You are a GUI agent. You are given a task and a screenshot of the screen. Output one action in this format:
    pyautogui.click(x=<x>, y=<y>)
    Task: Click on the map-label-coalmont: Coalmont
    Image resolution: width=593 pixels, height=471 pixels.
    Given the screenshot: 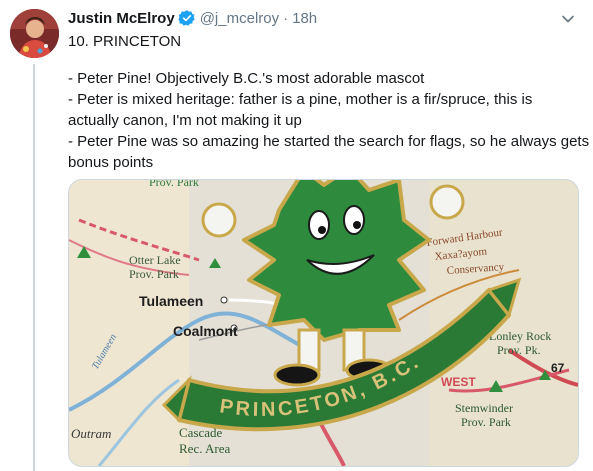 What is the action you would take?
    pyautogui.click(x=205, y=331)
    